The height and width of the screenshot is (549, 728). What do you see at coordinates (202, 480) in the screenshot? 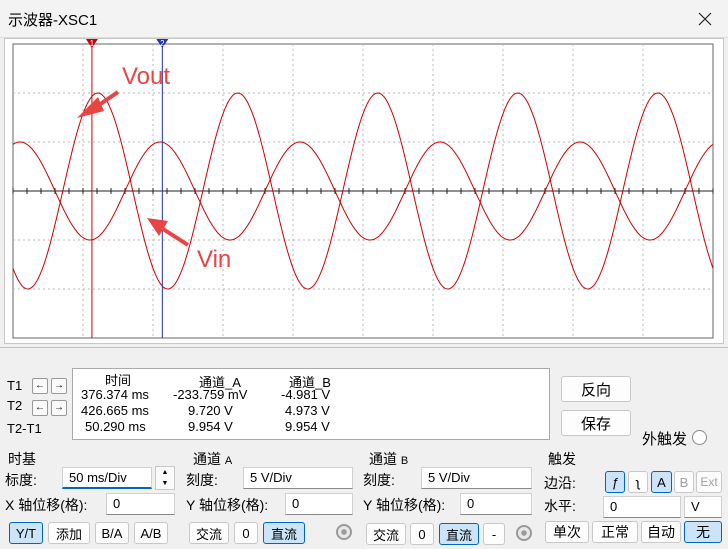
I see `channel-a-scale-label: 刻度:` at bounding box center [202, 480].